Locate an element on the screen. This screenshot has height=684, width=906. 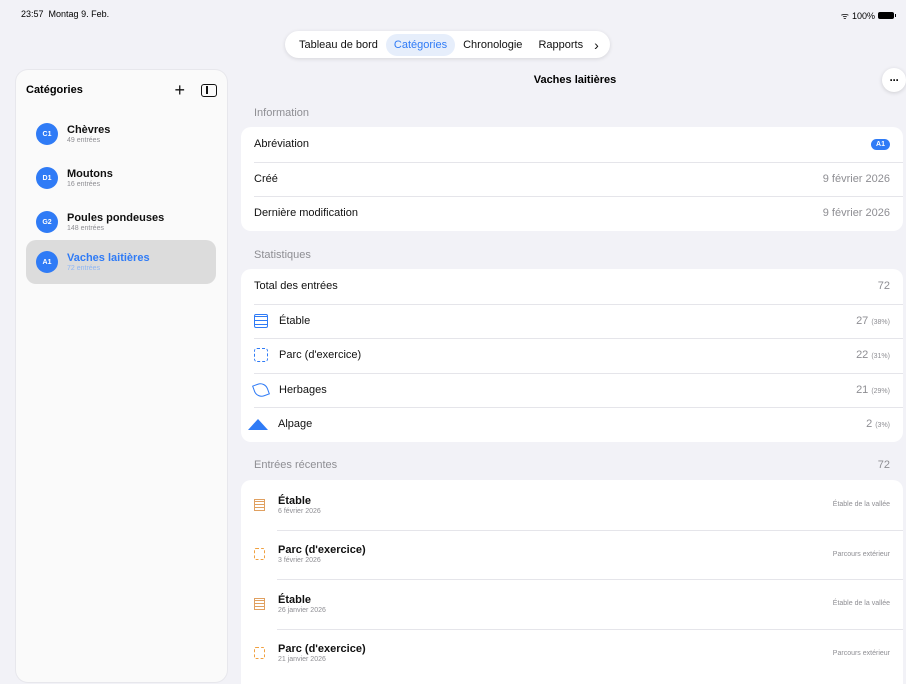
tab-reports: Rapports is located at coordinates (560, 45).